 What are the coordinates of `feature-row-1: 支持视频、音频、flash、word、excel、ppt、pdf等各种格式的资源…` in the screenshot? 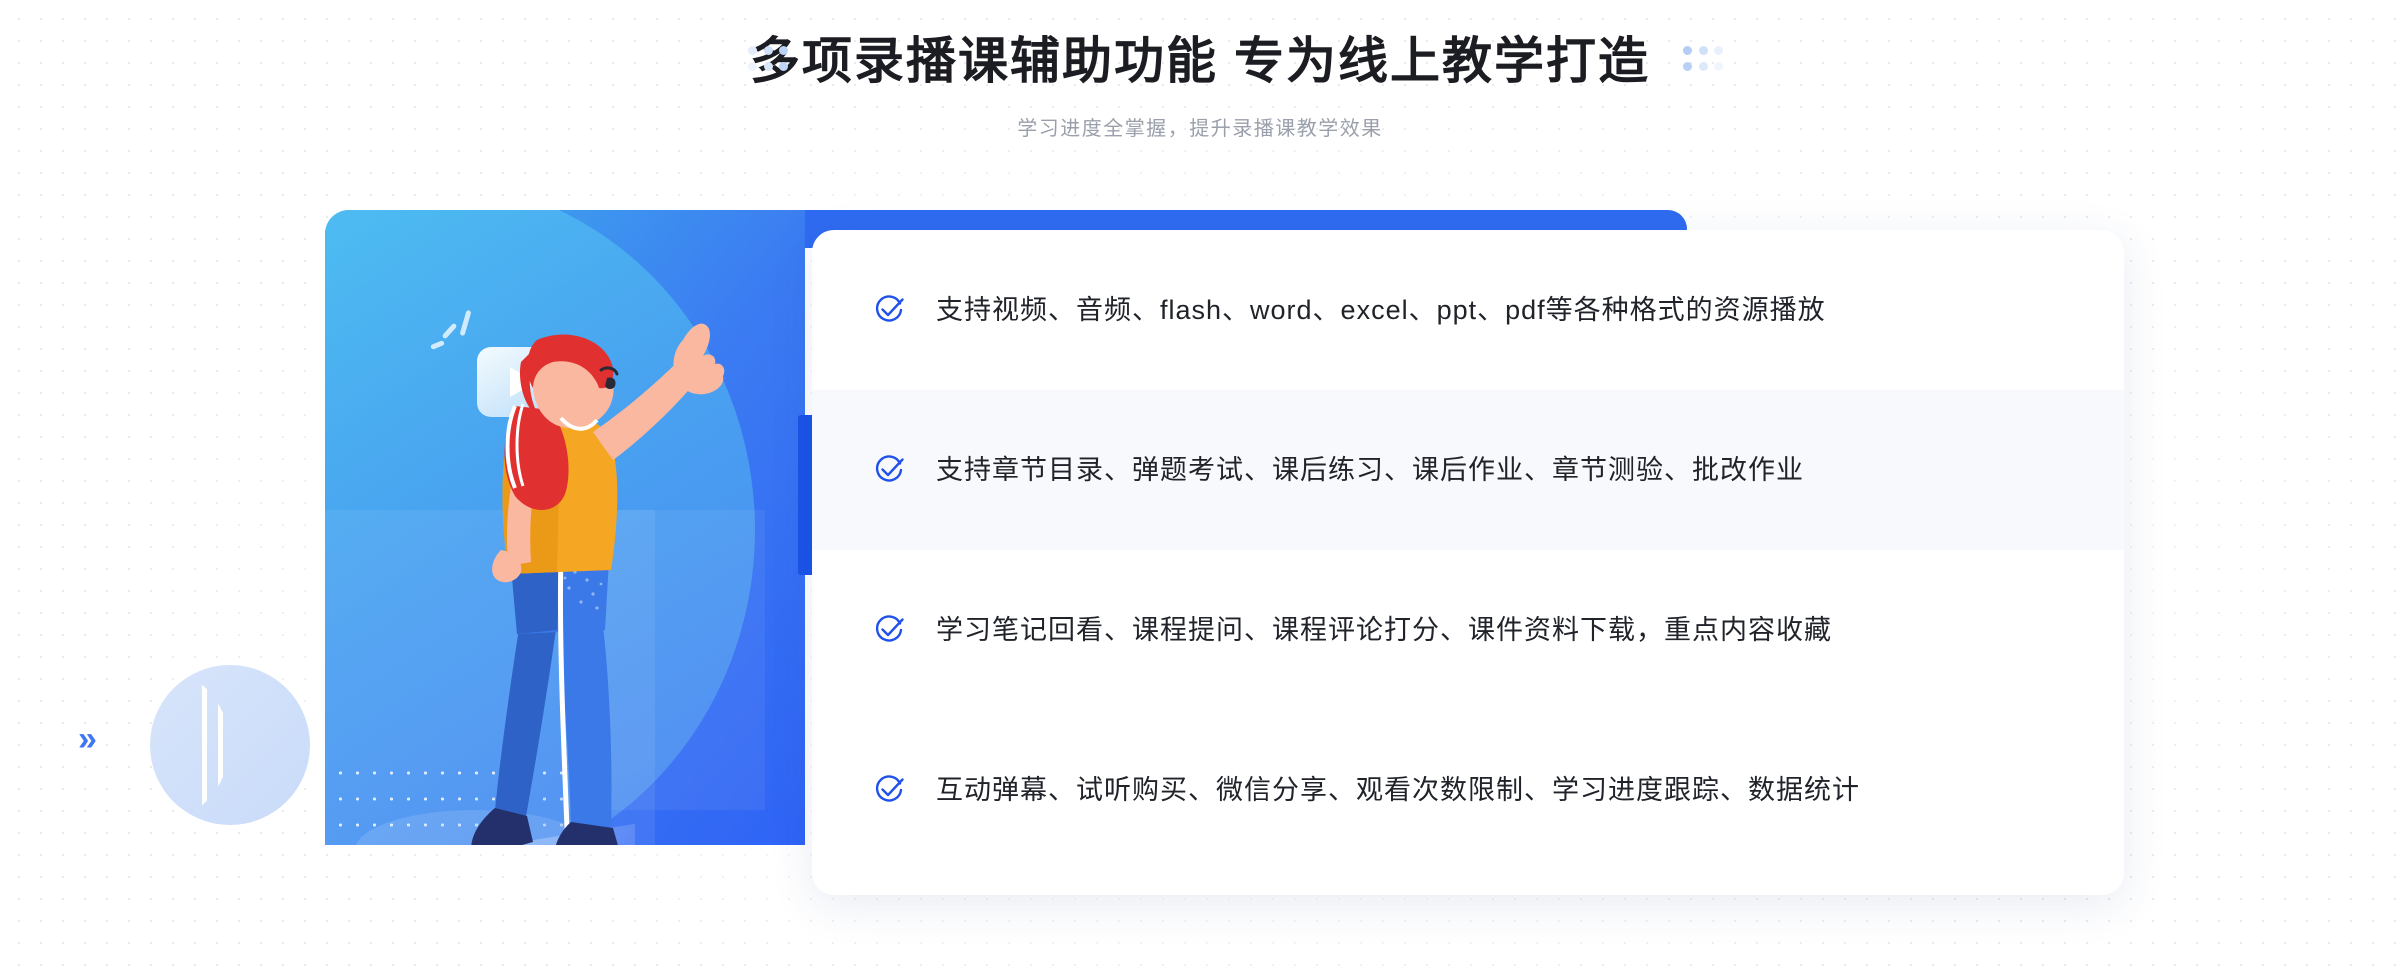 It's located at (1468, 310).